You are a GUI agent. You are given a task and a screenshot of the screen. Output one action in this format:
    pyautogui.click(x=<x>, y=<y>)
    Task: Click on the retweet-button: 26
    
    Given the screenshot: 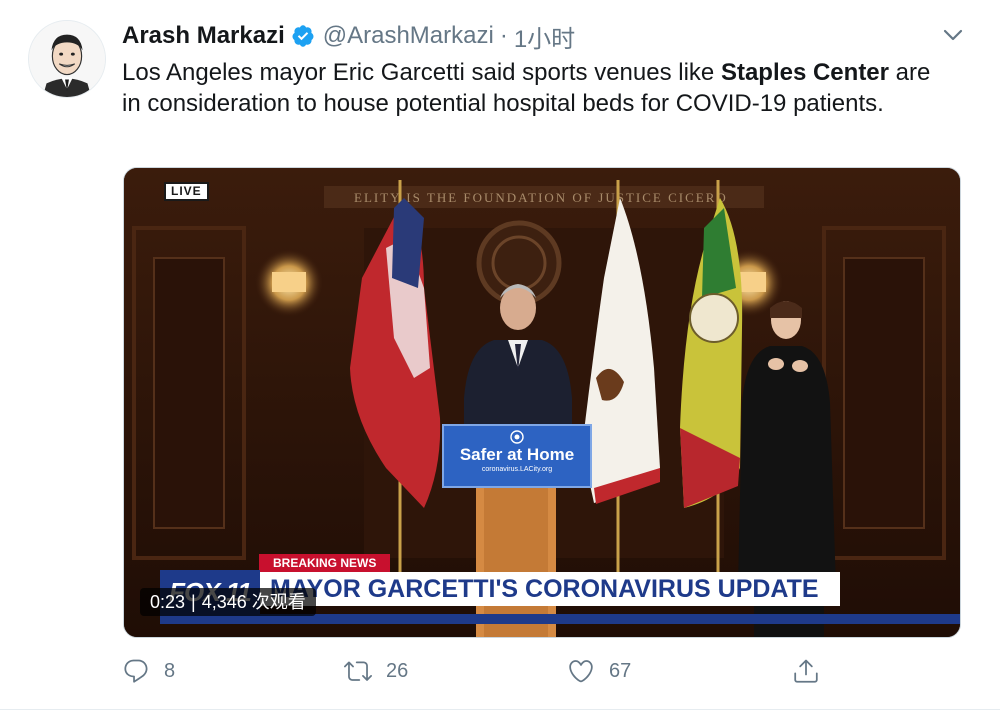 What is the action you would take?
    pyautogui.click(x=376, y=671)
    